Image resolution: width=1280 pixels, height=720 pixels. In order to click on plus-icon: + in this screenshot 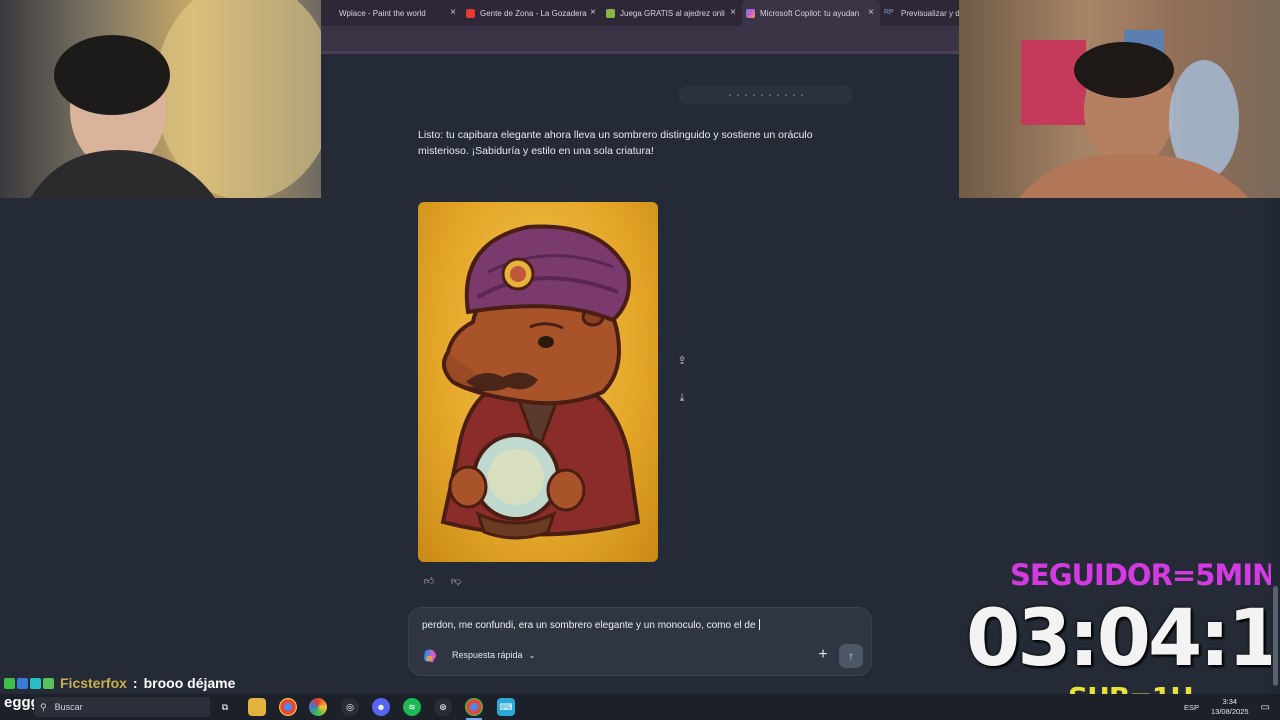, I will do `click(823, 654)`.